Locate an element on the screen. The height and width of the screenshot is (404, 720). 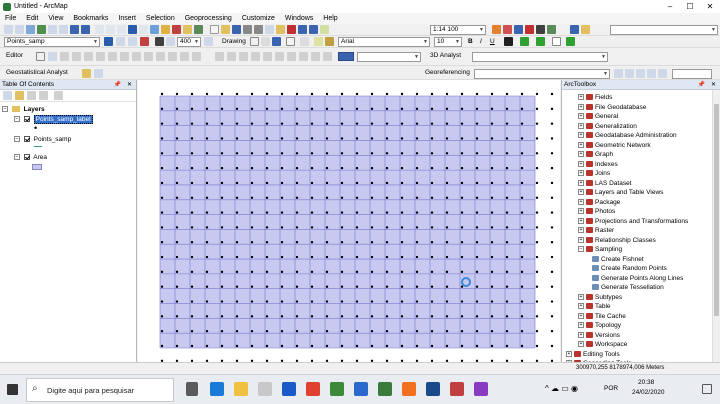
notification-icon is located at coordinates (707, 389).